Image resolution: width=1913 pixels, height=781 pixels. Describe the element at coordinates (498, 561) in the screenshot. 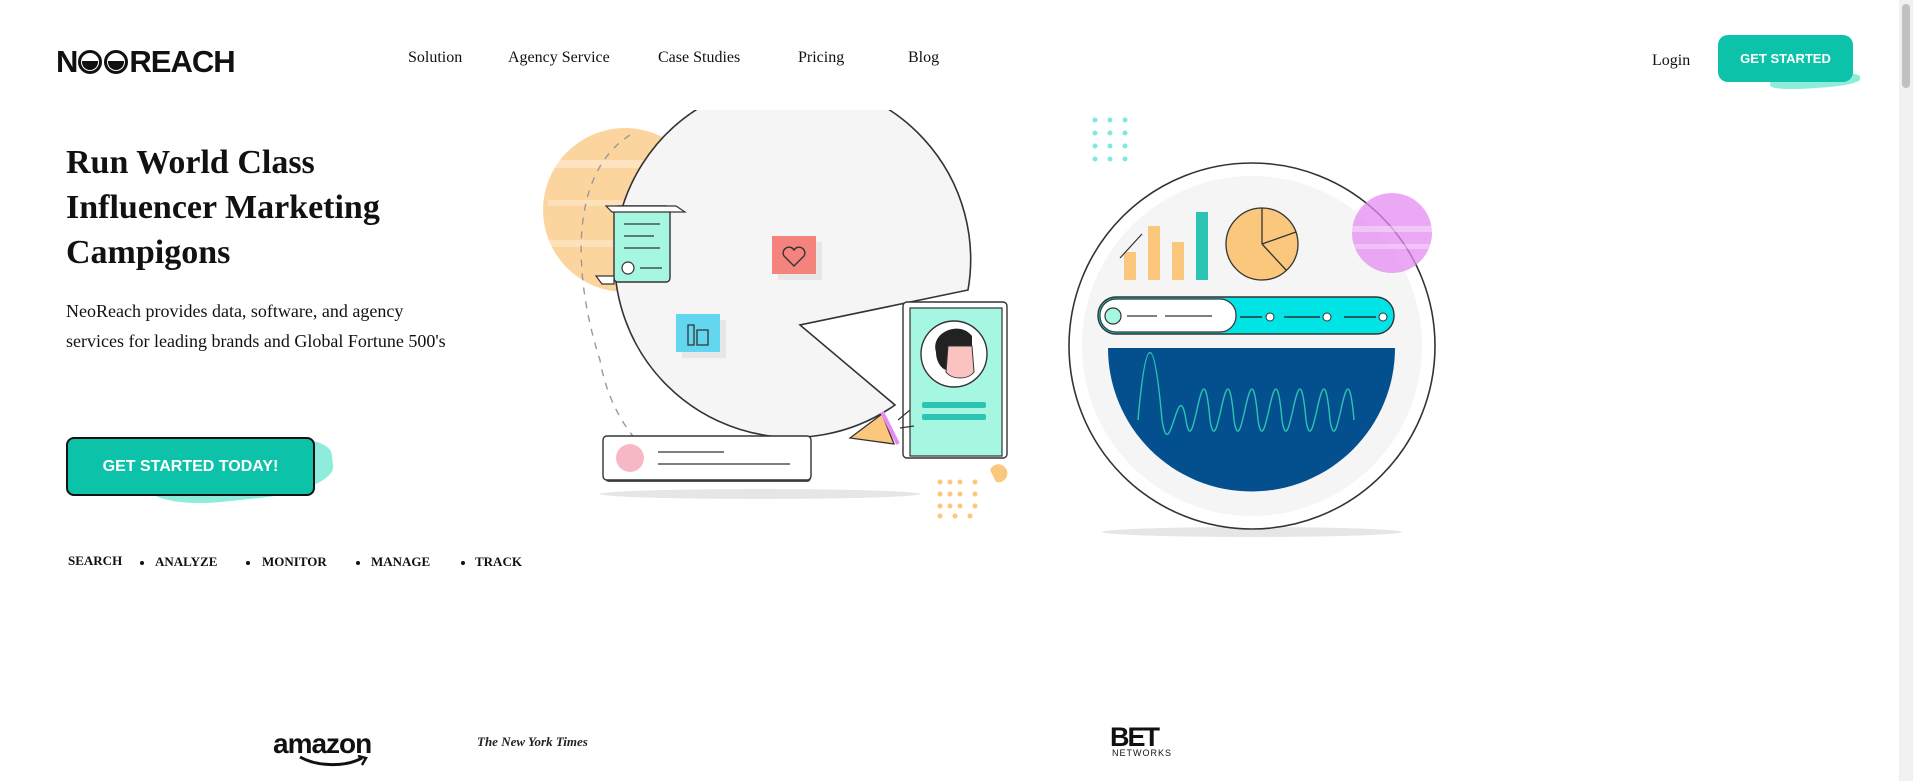

I see `feature-track: TRACK` at that location.